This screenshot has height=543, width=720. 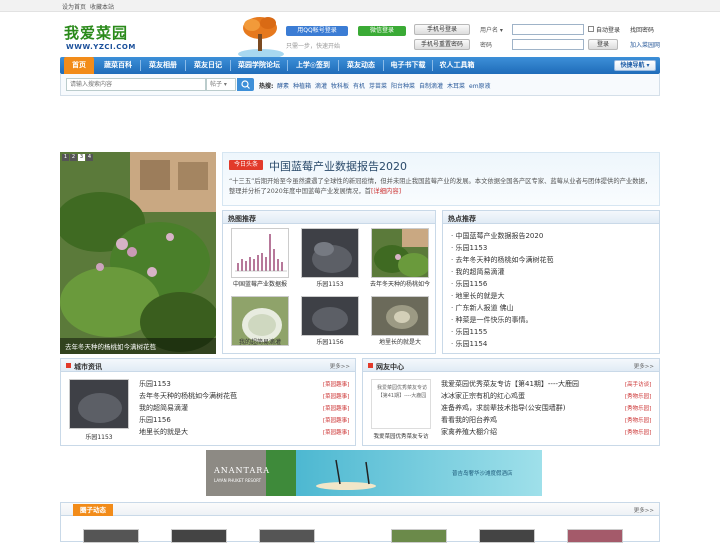 I want to click on wechat-login-button: 微信登录, so click(x=382, y=31).